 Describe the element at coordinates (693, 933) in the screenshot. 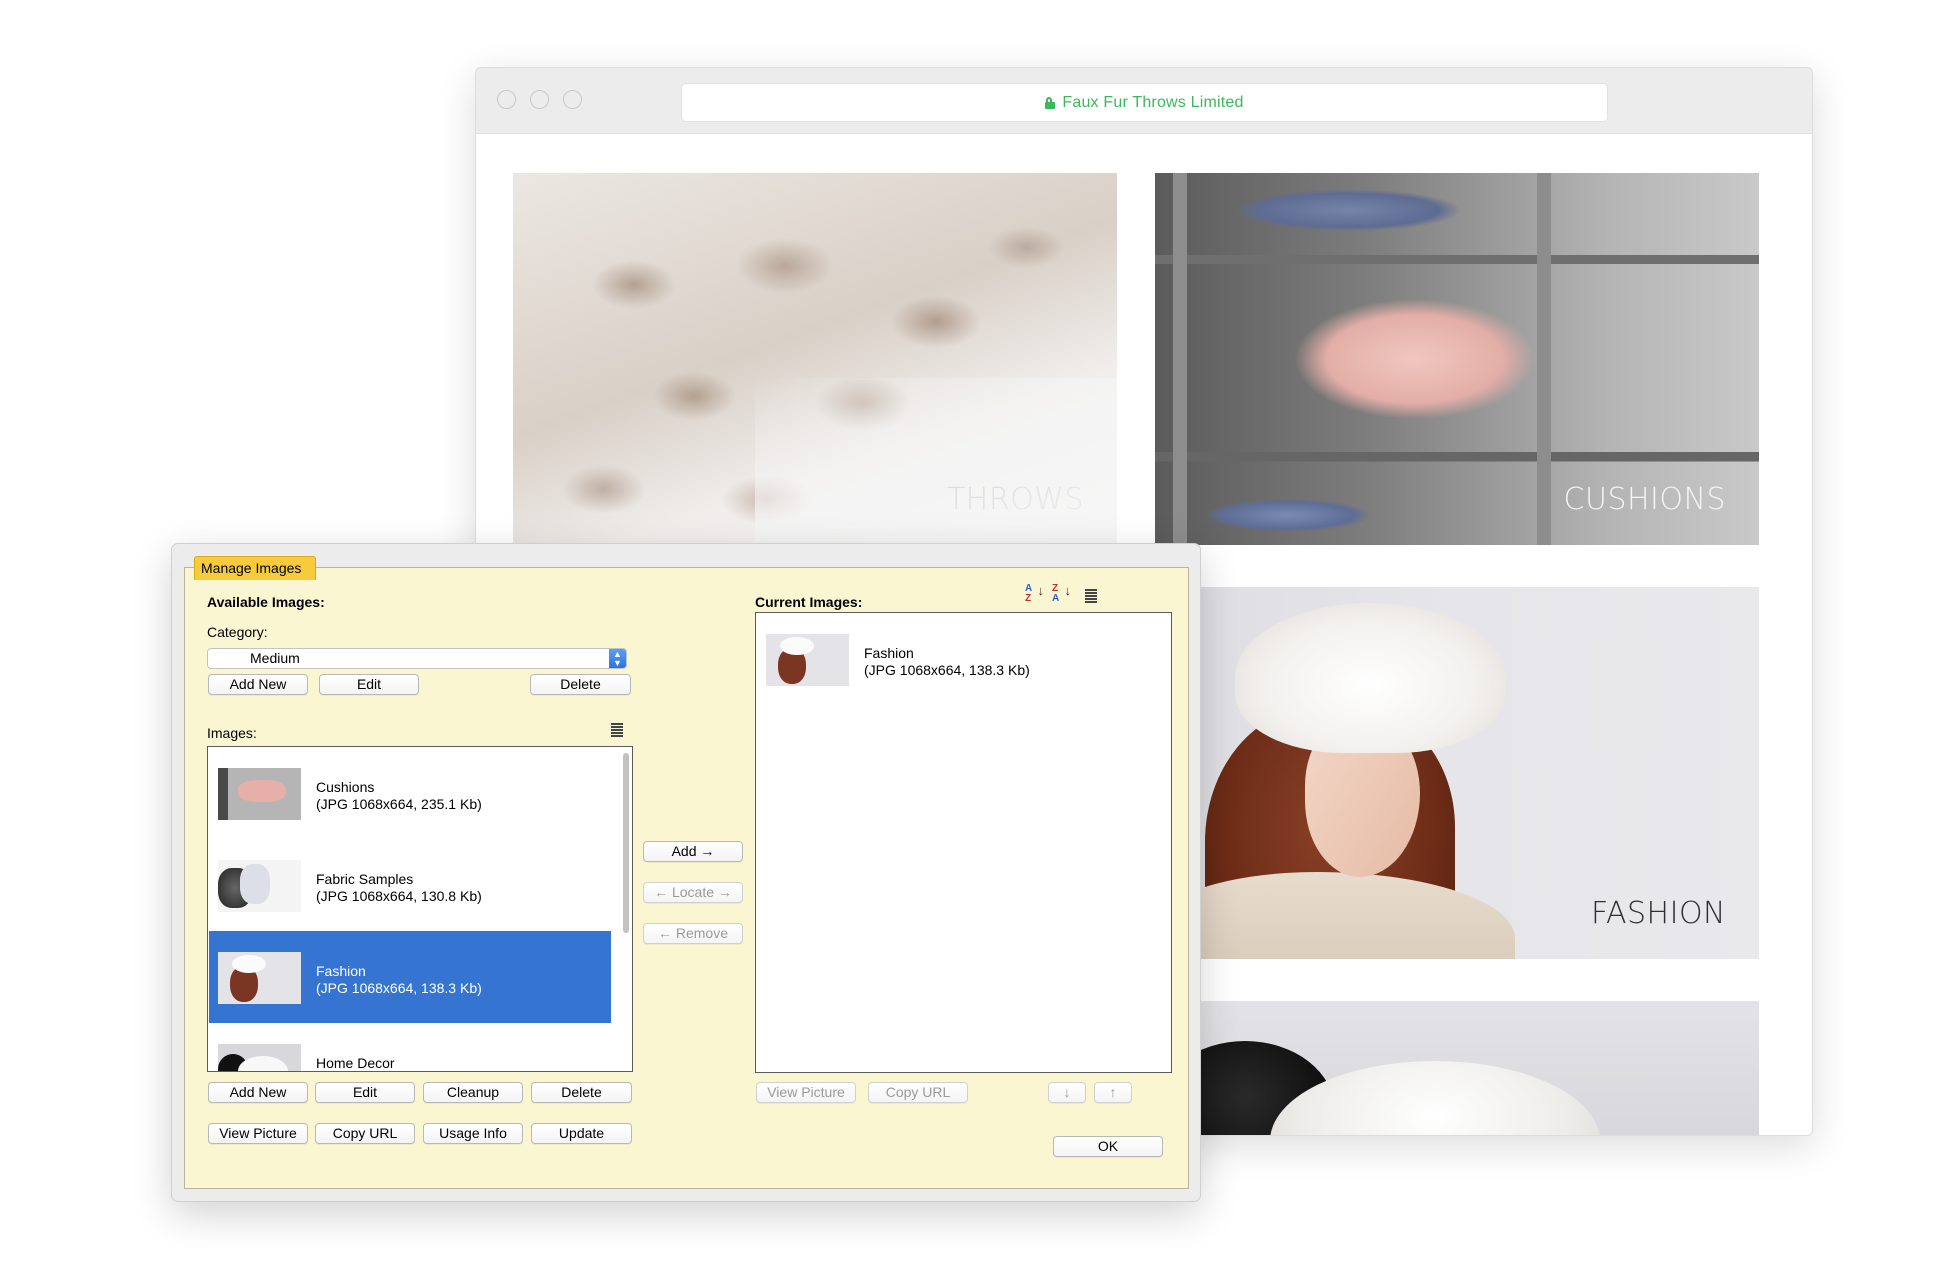

I see `remove-button: ← Remove` at that location.